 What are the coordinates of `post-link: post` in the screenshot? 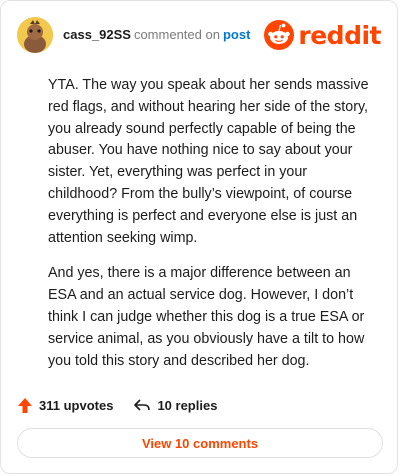 It's located at (236, 34).